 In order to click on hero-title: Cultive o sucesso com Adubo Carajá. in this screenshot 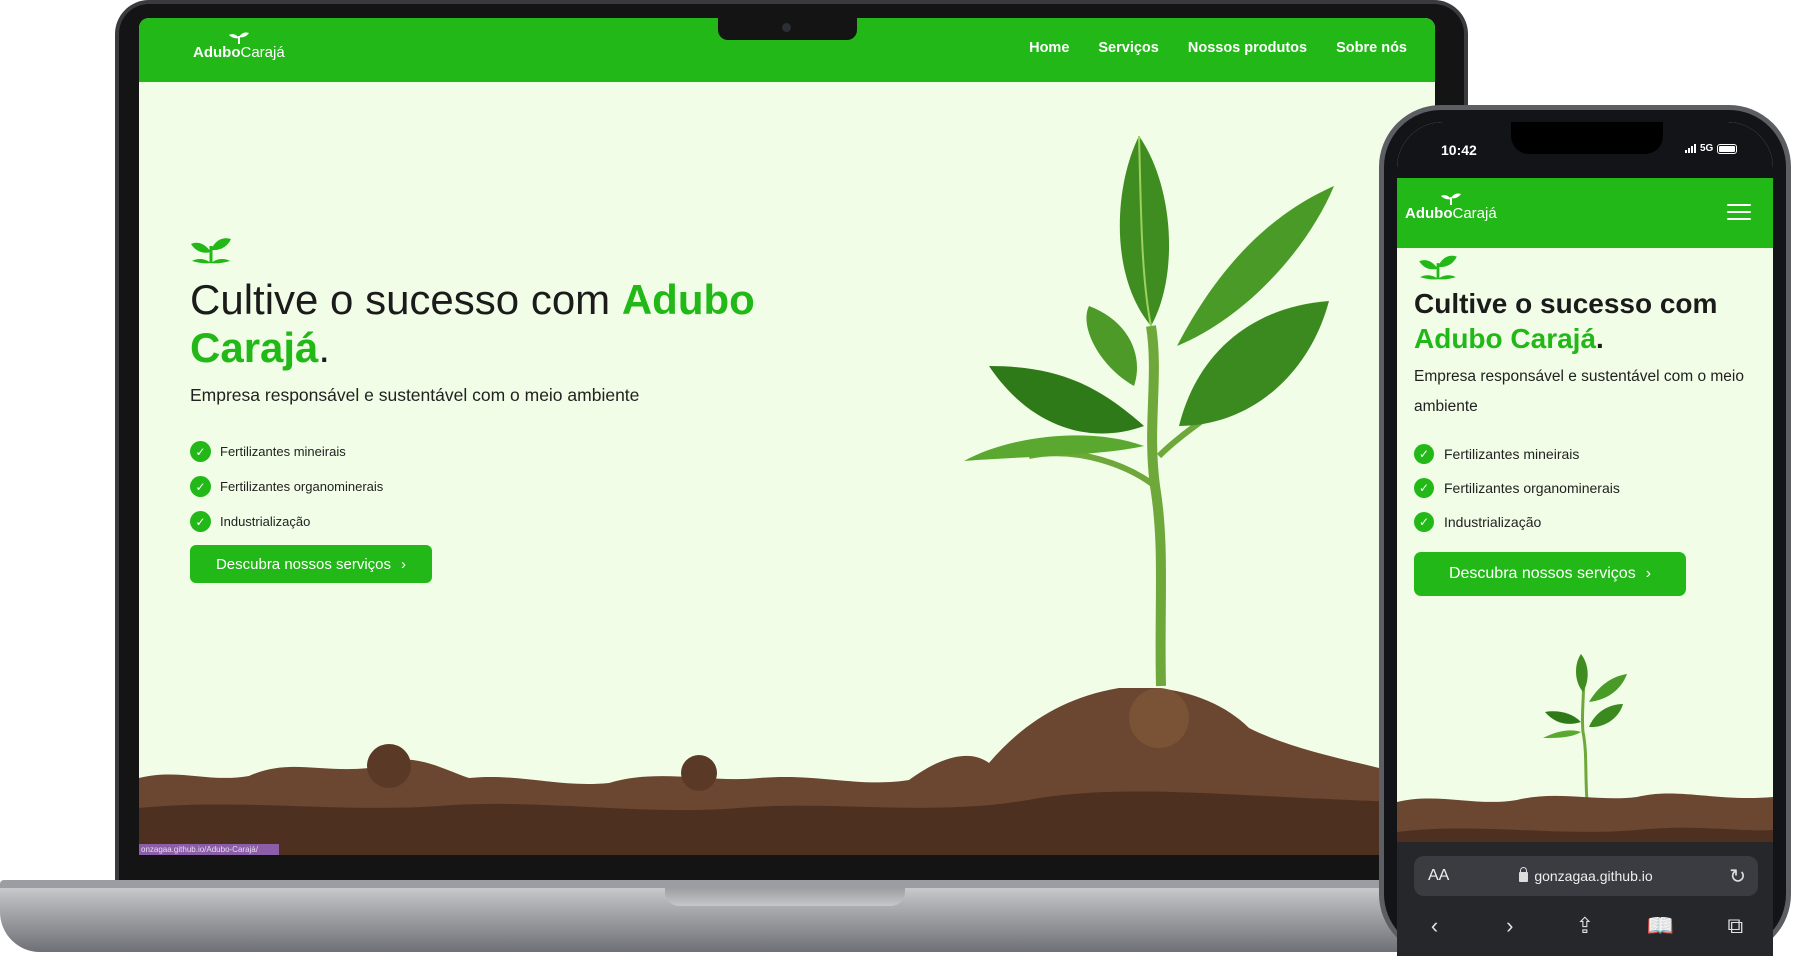, I will do `click(520, 324)`.